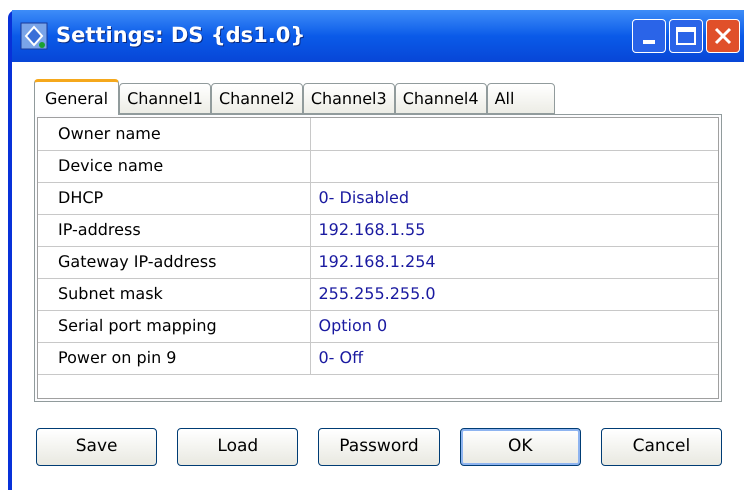 This screenshot has width=744, height=490. What do you see at coordinates (521, 98) in the screenshot?
I see `tab: All` at bounding box center [521, 98].